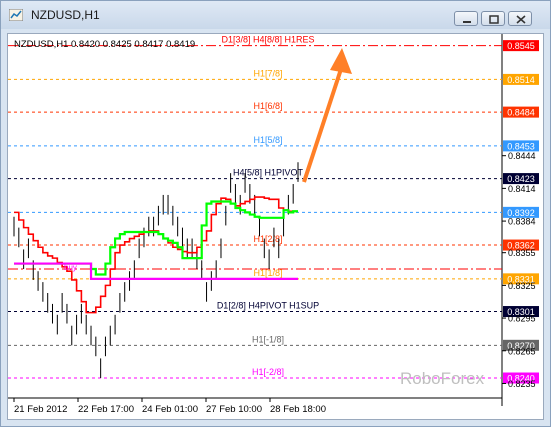 Image resolution: width=551 pixels, height=427 pixels. I want to click on level-label-9: H1[-1/8], so click(268, 339).